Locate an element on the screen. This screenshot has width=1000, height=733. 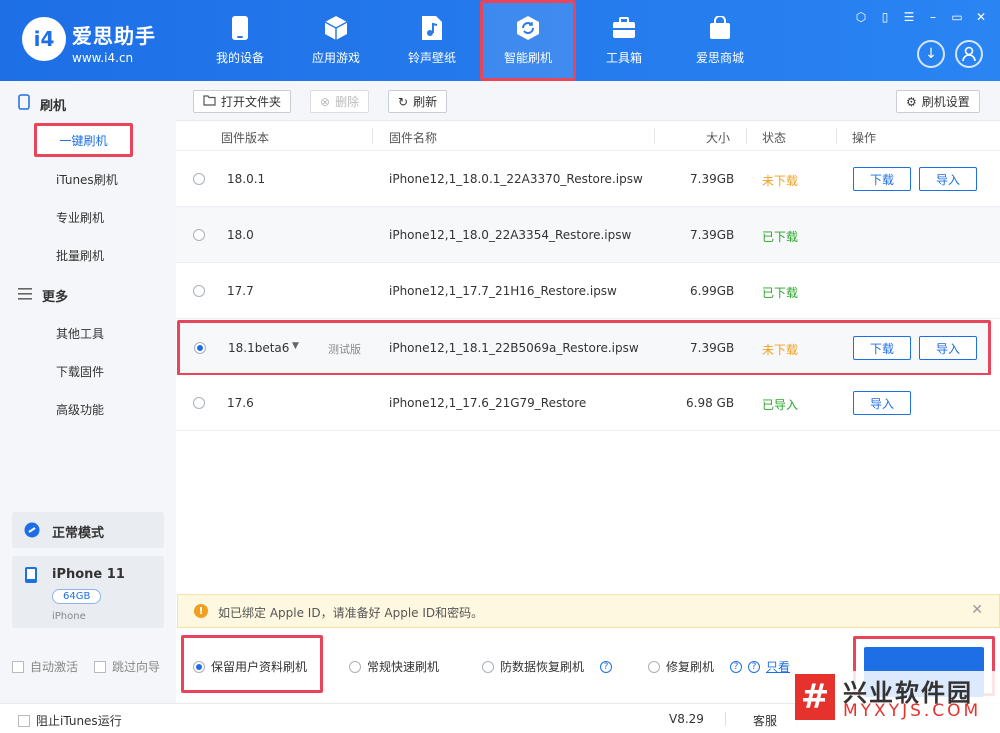
device-card: iPhone 11 64GB iPhone is located at coordinates (88, 592).